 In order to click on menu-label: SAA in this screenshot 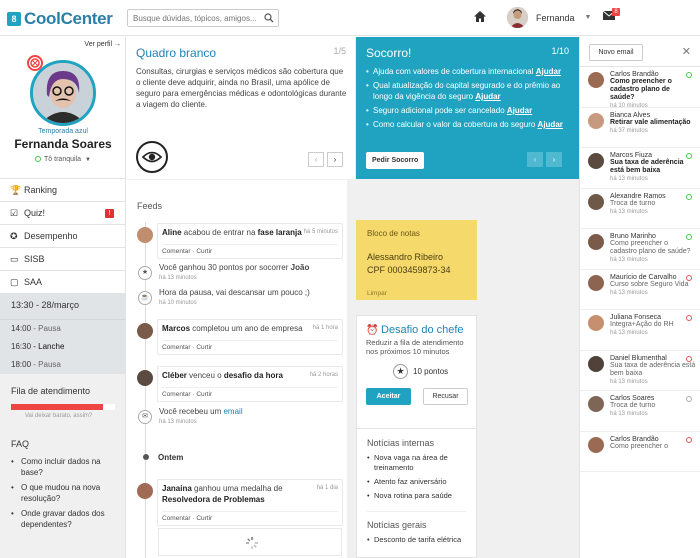, I will do `click(33, 282)`.